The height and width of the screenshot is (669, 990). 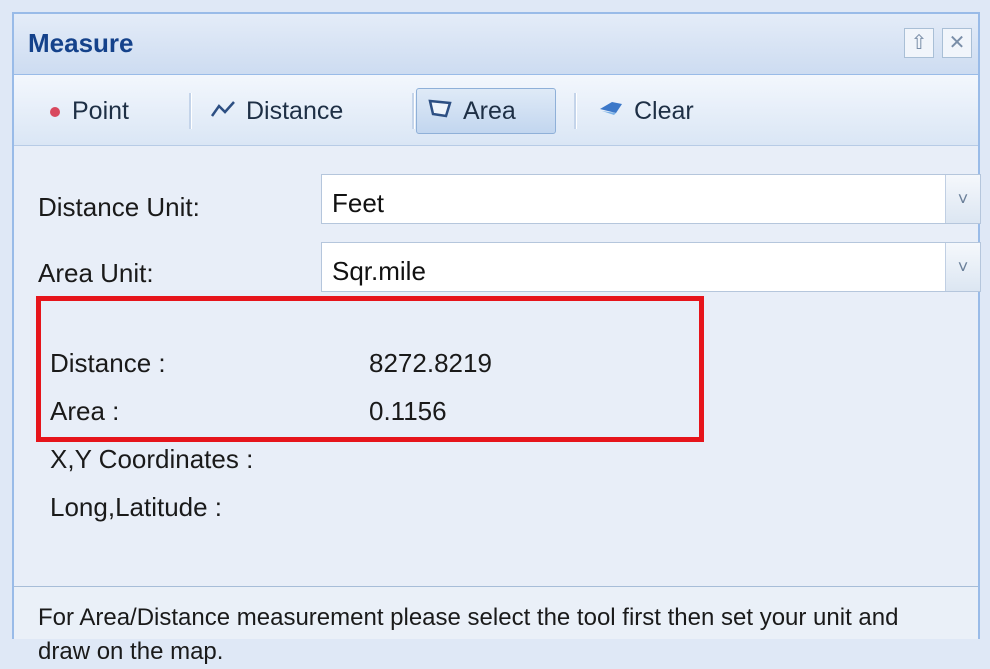 What do you see at coordinates (152, 459) in the screenshot?
I see `xy-coordinates-label: X,Y Coordinates :` at bounding box center [152, 459].